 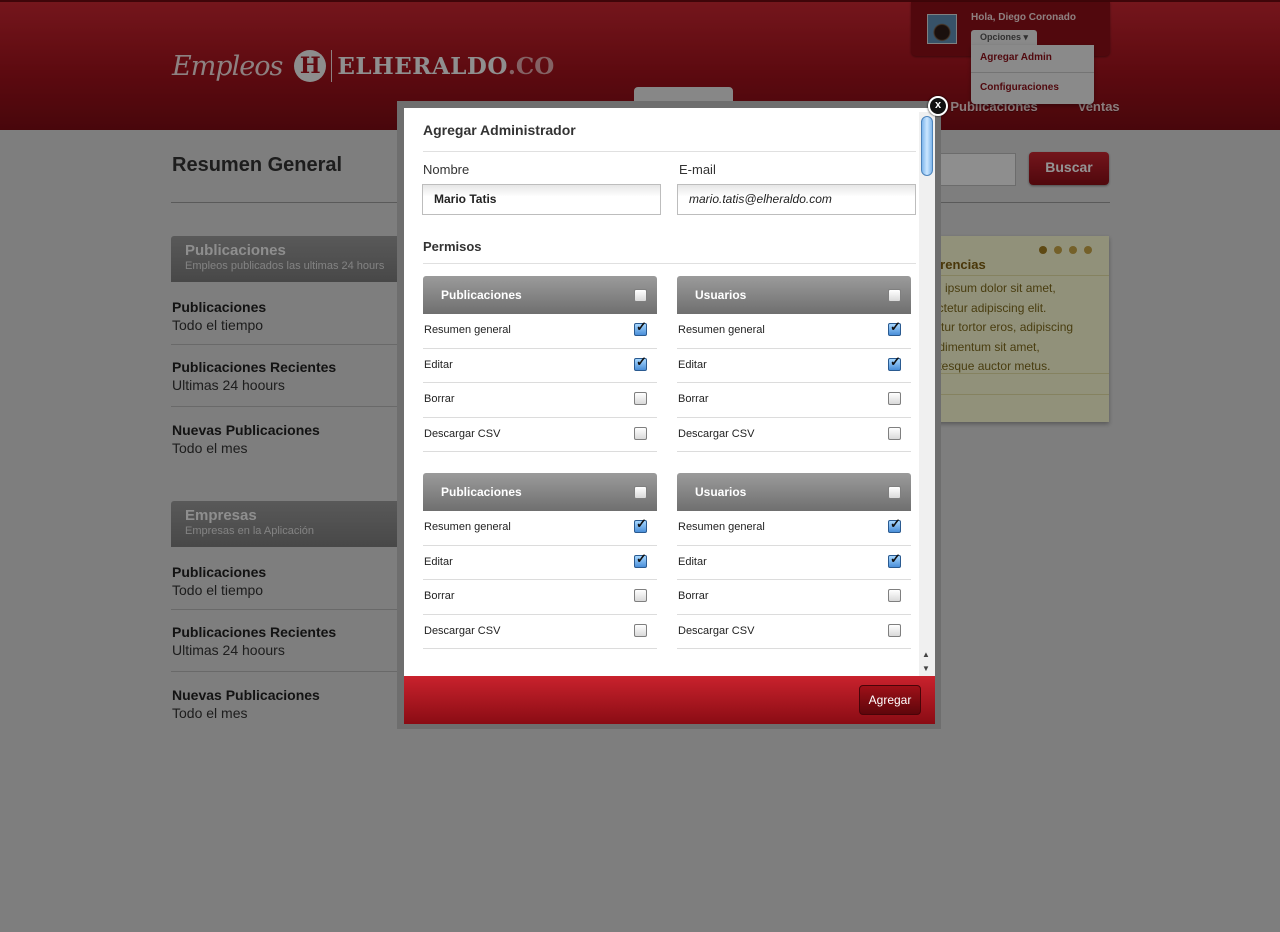 I want to click on email-field: mario.tatis@elheraldo.com, so click(x=796, y=199).